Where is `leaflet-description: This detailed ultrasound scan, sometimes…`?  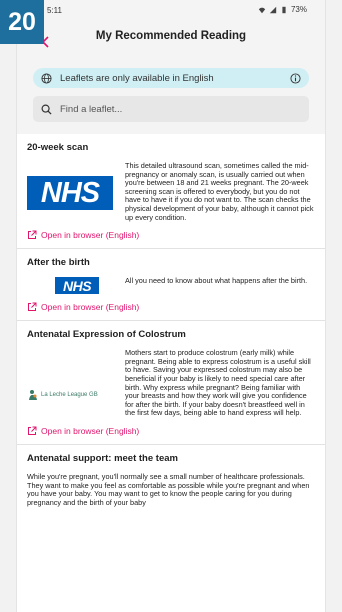
leaflet-description: This detailed ultrasound scan, sometimes… is located at coordinates (219, 191).